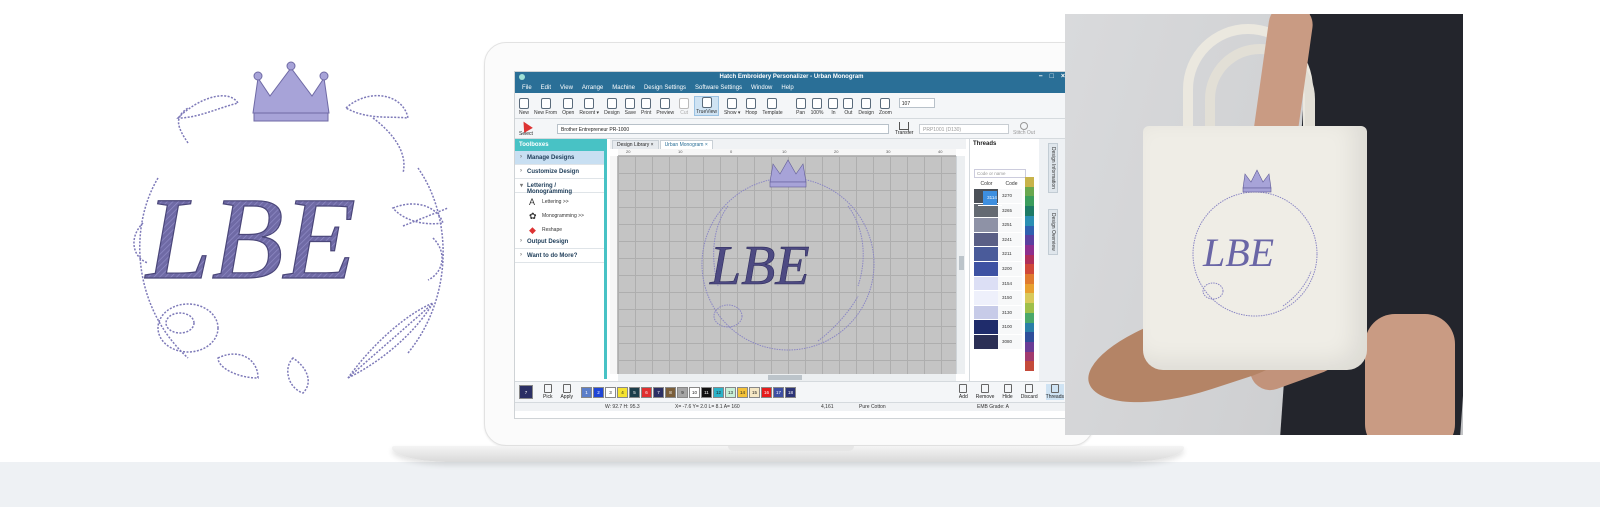 The image size is (1600, 507). I want to click on color-chip: 2, so click(598, 392).